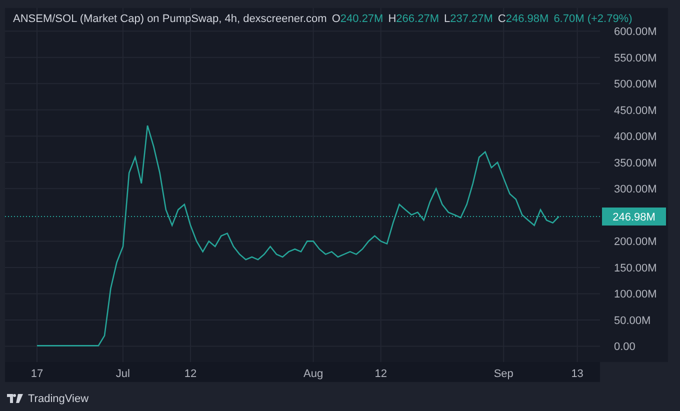 This screenshot has width=680, height=411. I want to click on chart-title: ANSEM/SOL (Market Cap) on PumpSwap, 4h, dexscreener.com, so click(170, 19).